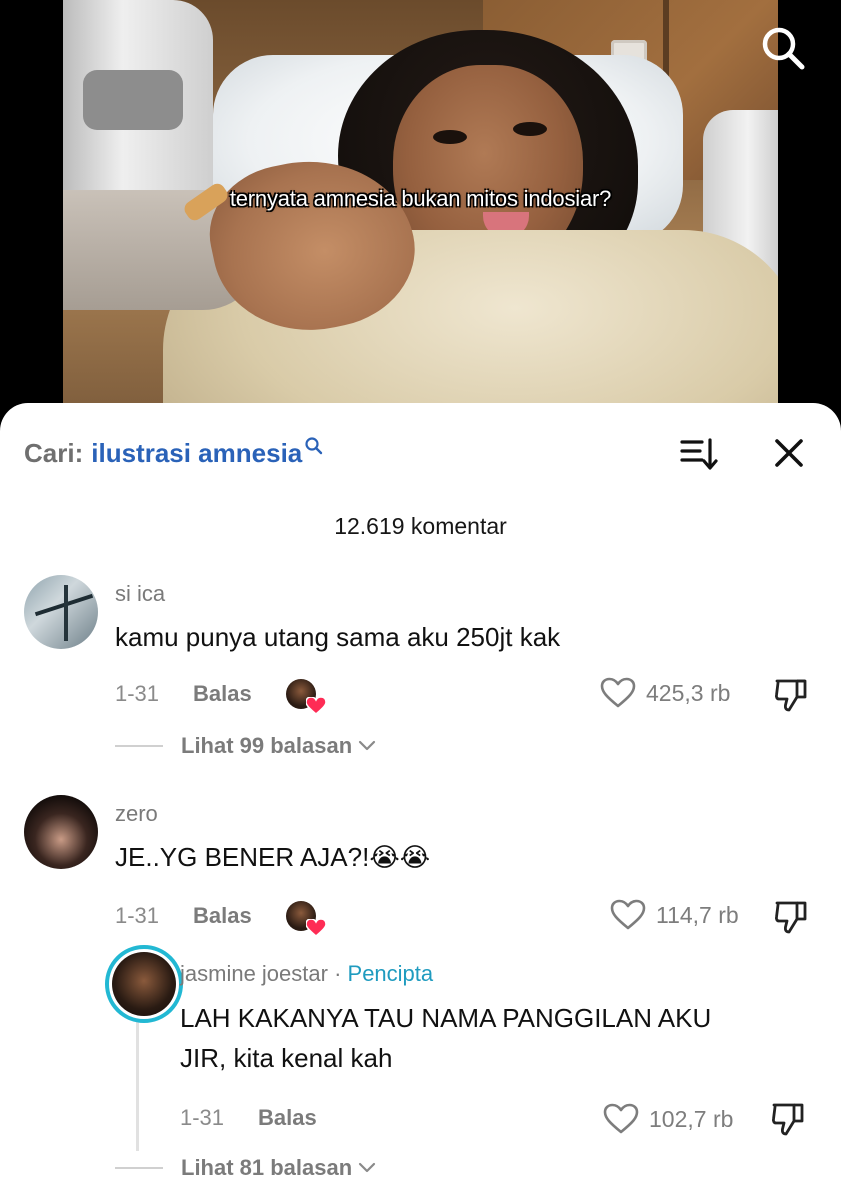  What do you see at coordinates (254, 973) in the screenshot?
I see `reply-username-text: jasmine joestar` at bounding box center [254, 973].